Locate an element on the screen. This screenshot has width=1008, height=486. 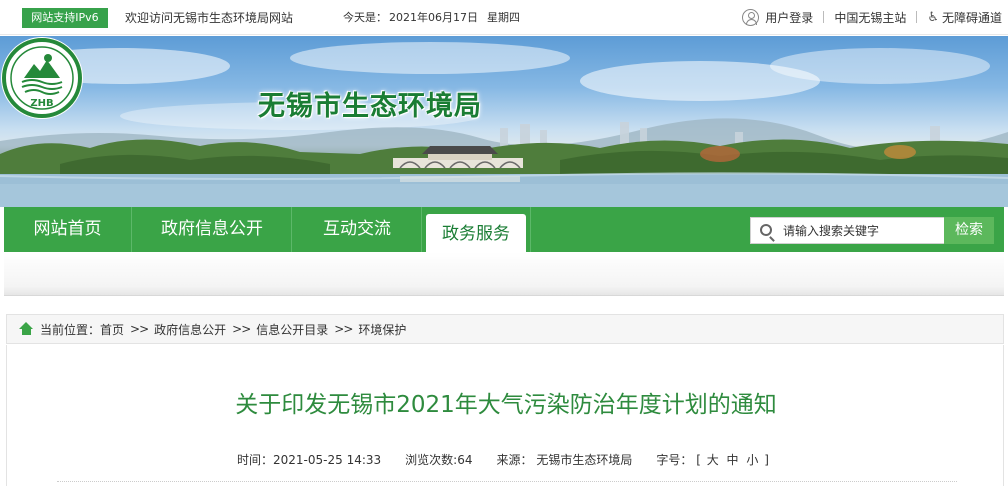
breadcrumb-label: 当前位置： is located at coordinates (70, 329).